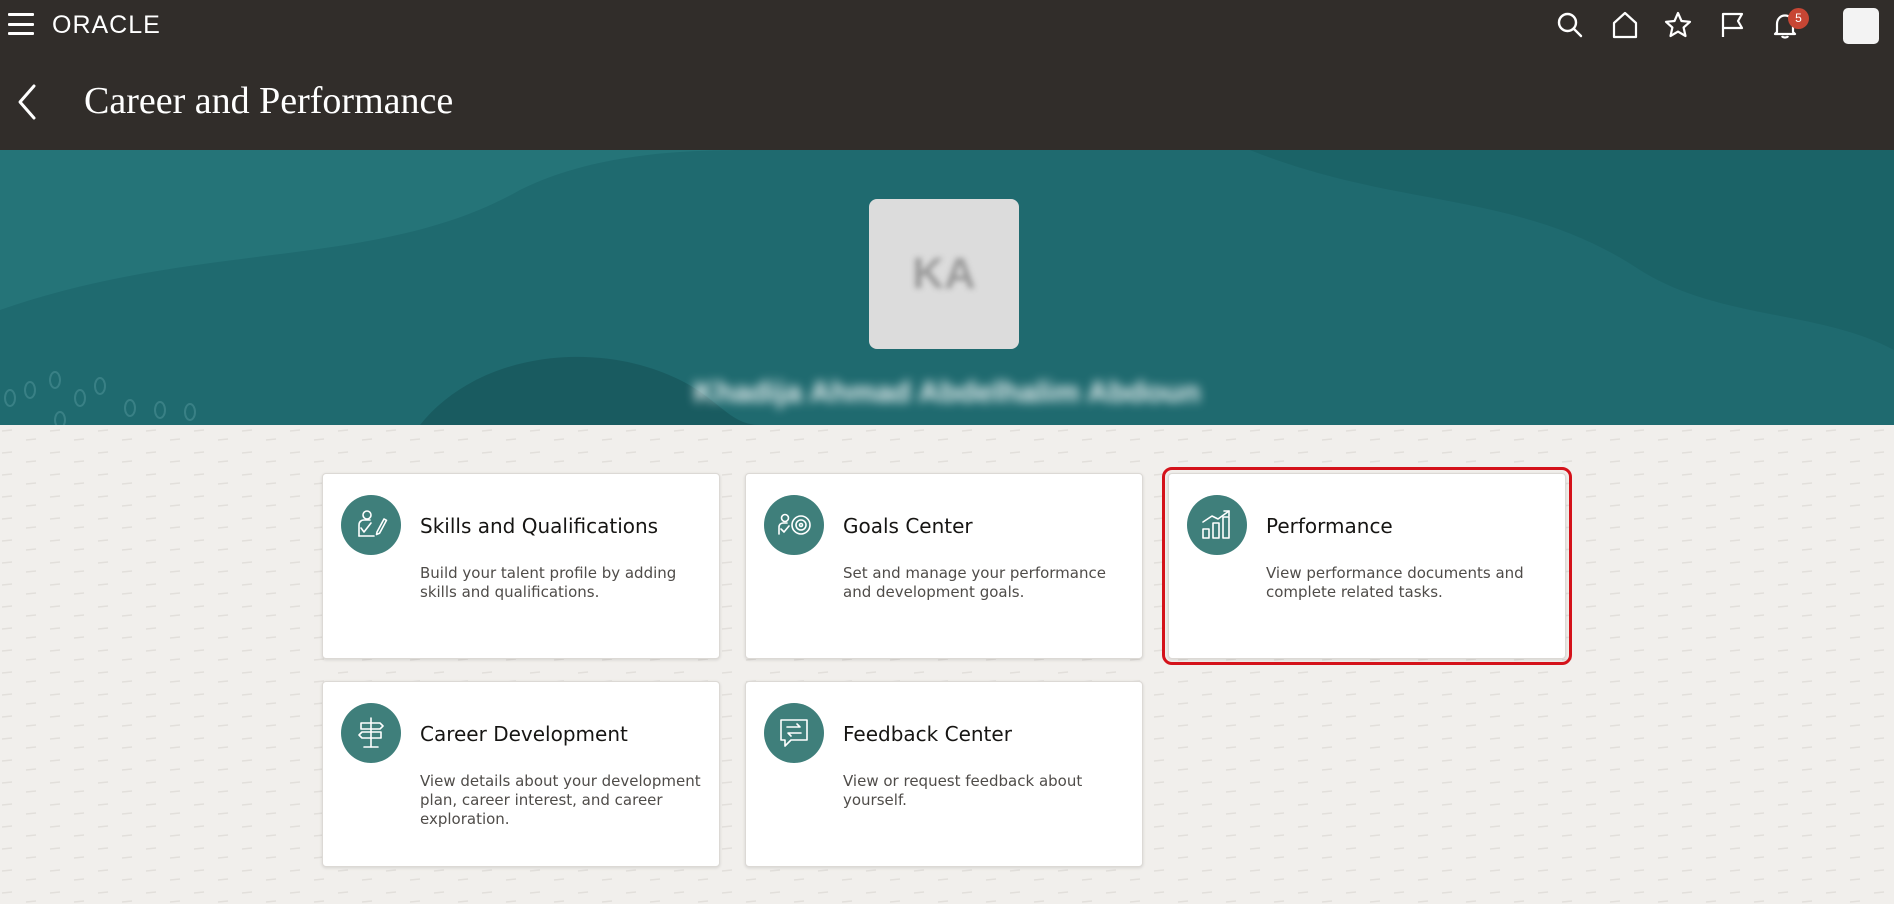  What do you see at coordinates (269, 101) in the screenshot?
I see `page-title: Career and Performance` at bounding box center [269, 101].